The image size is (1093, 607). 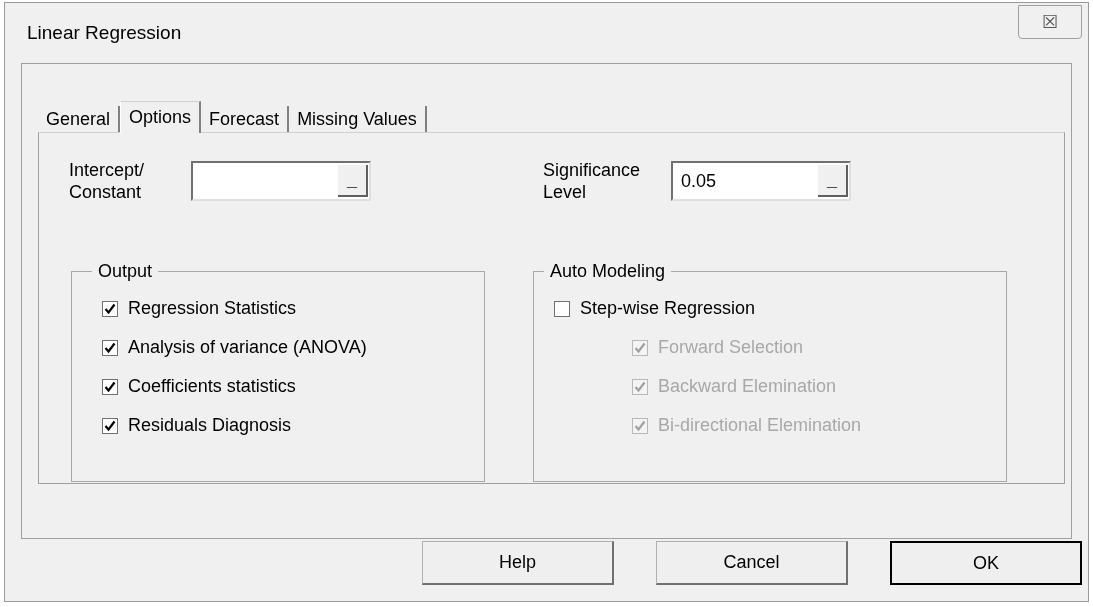 I want to click on checkbox-label: Backward Elemination, so click(x=747, y=386).